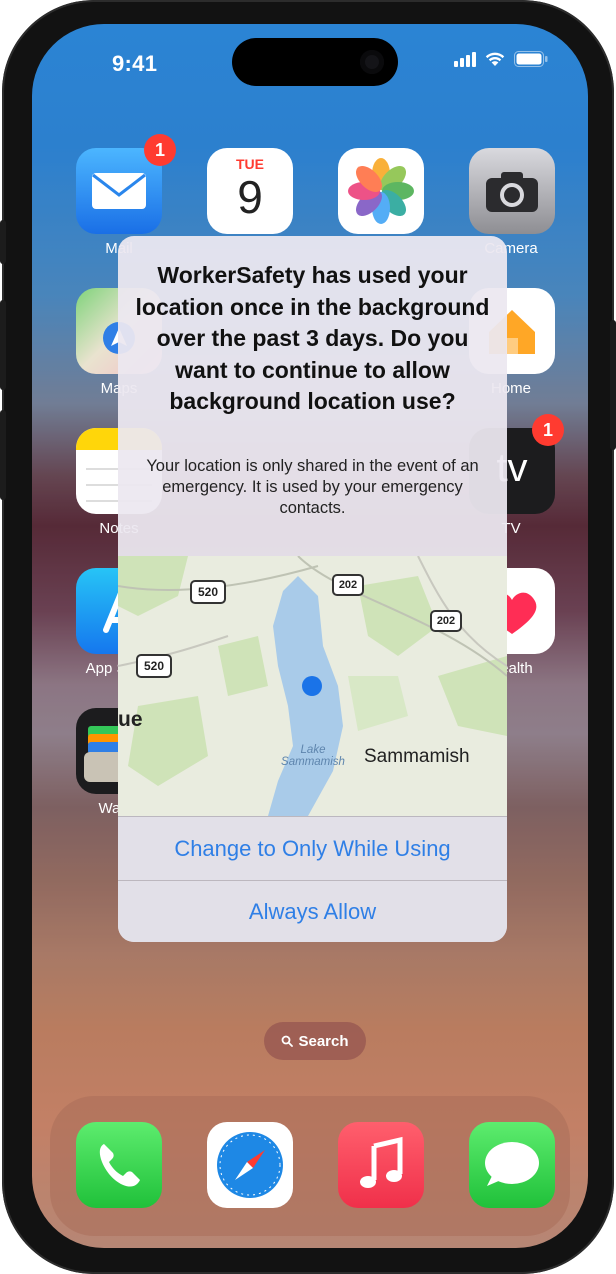  I want to click on camera-app-icon, so click(512, 191).